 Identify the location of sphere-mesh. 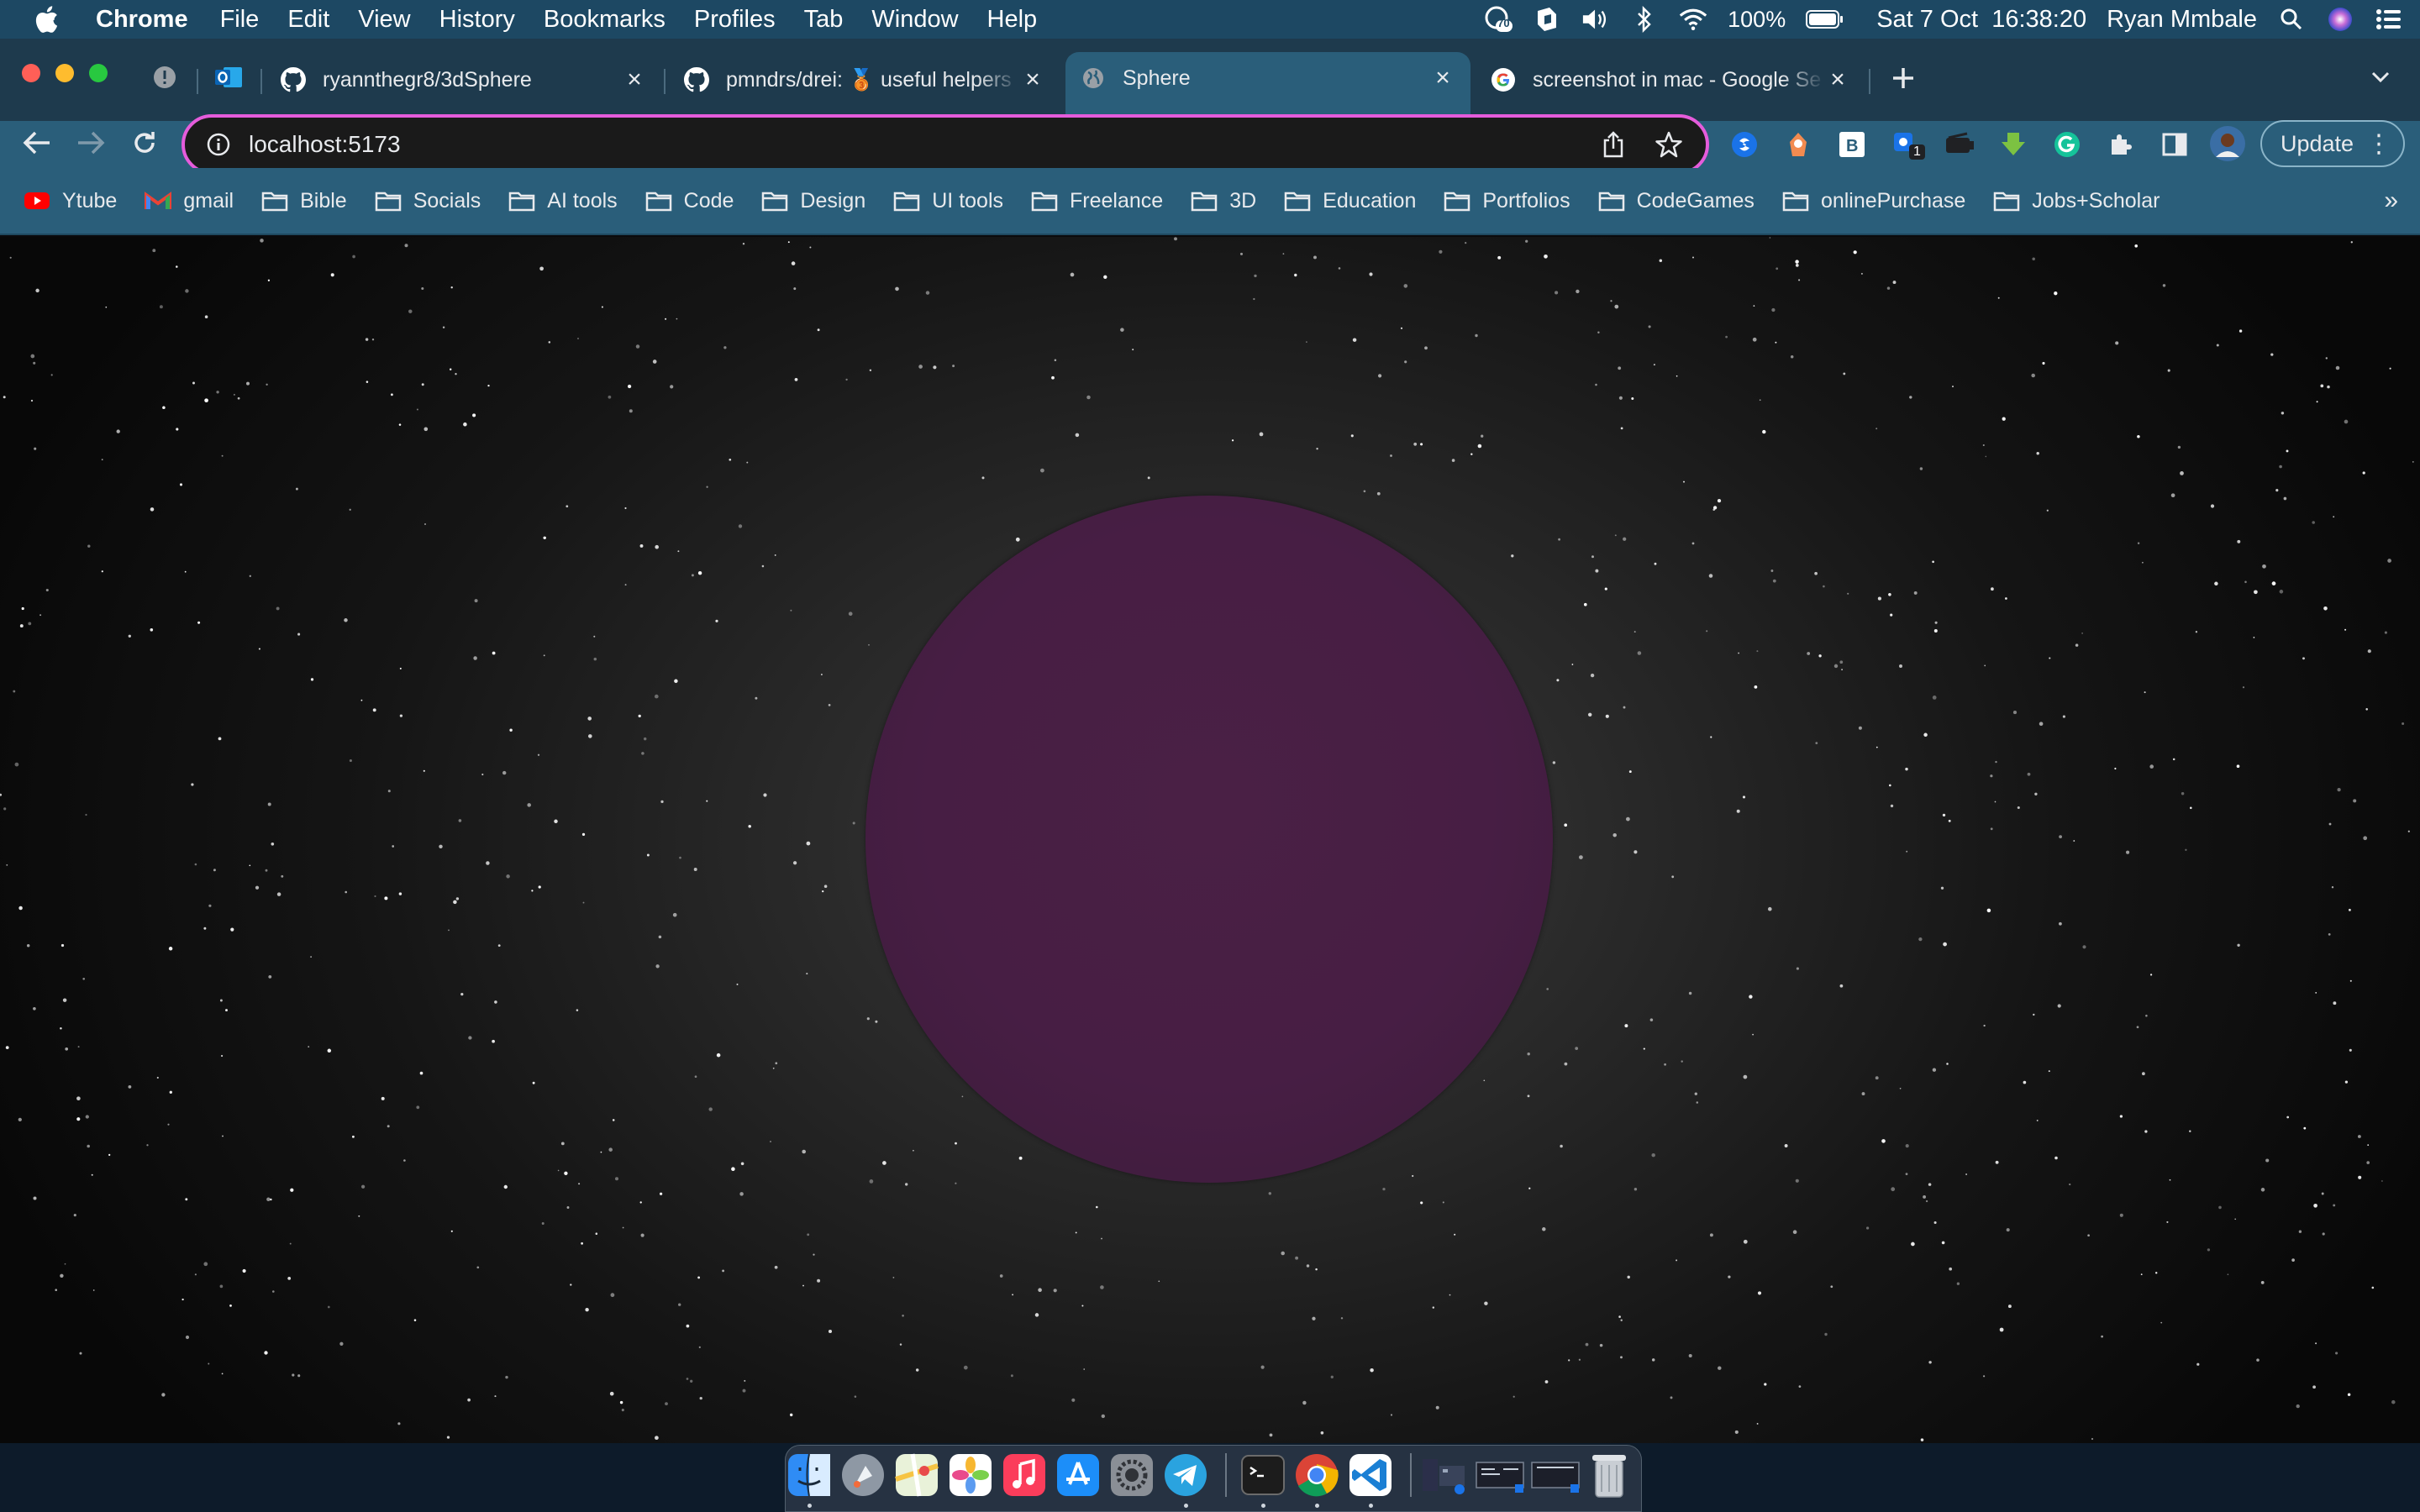
(1209, 839).